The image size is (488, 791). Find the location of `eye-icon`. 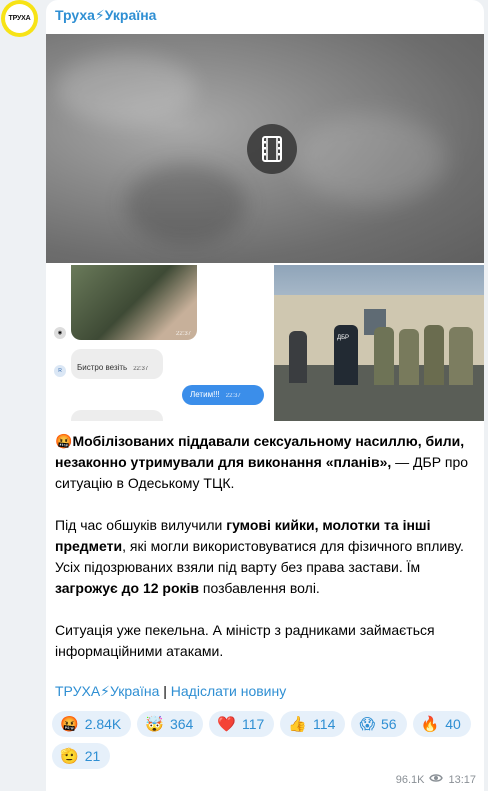

eye-icon is located at coordinates (436, 779).